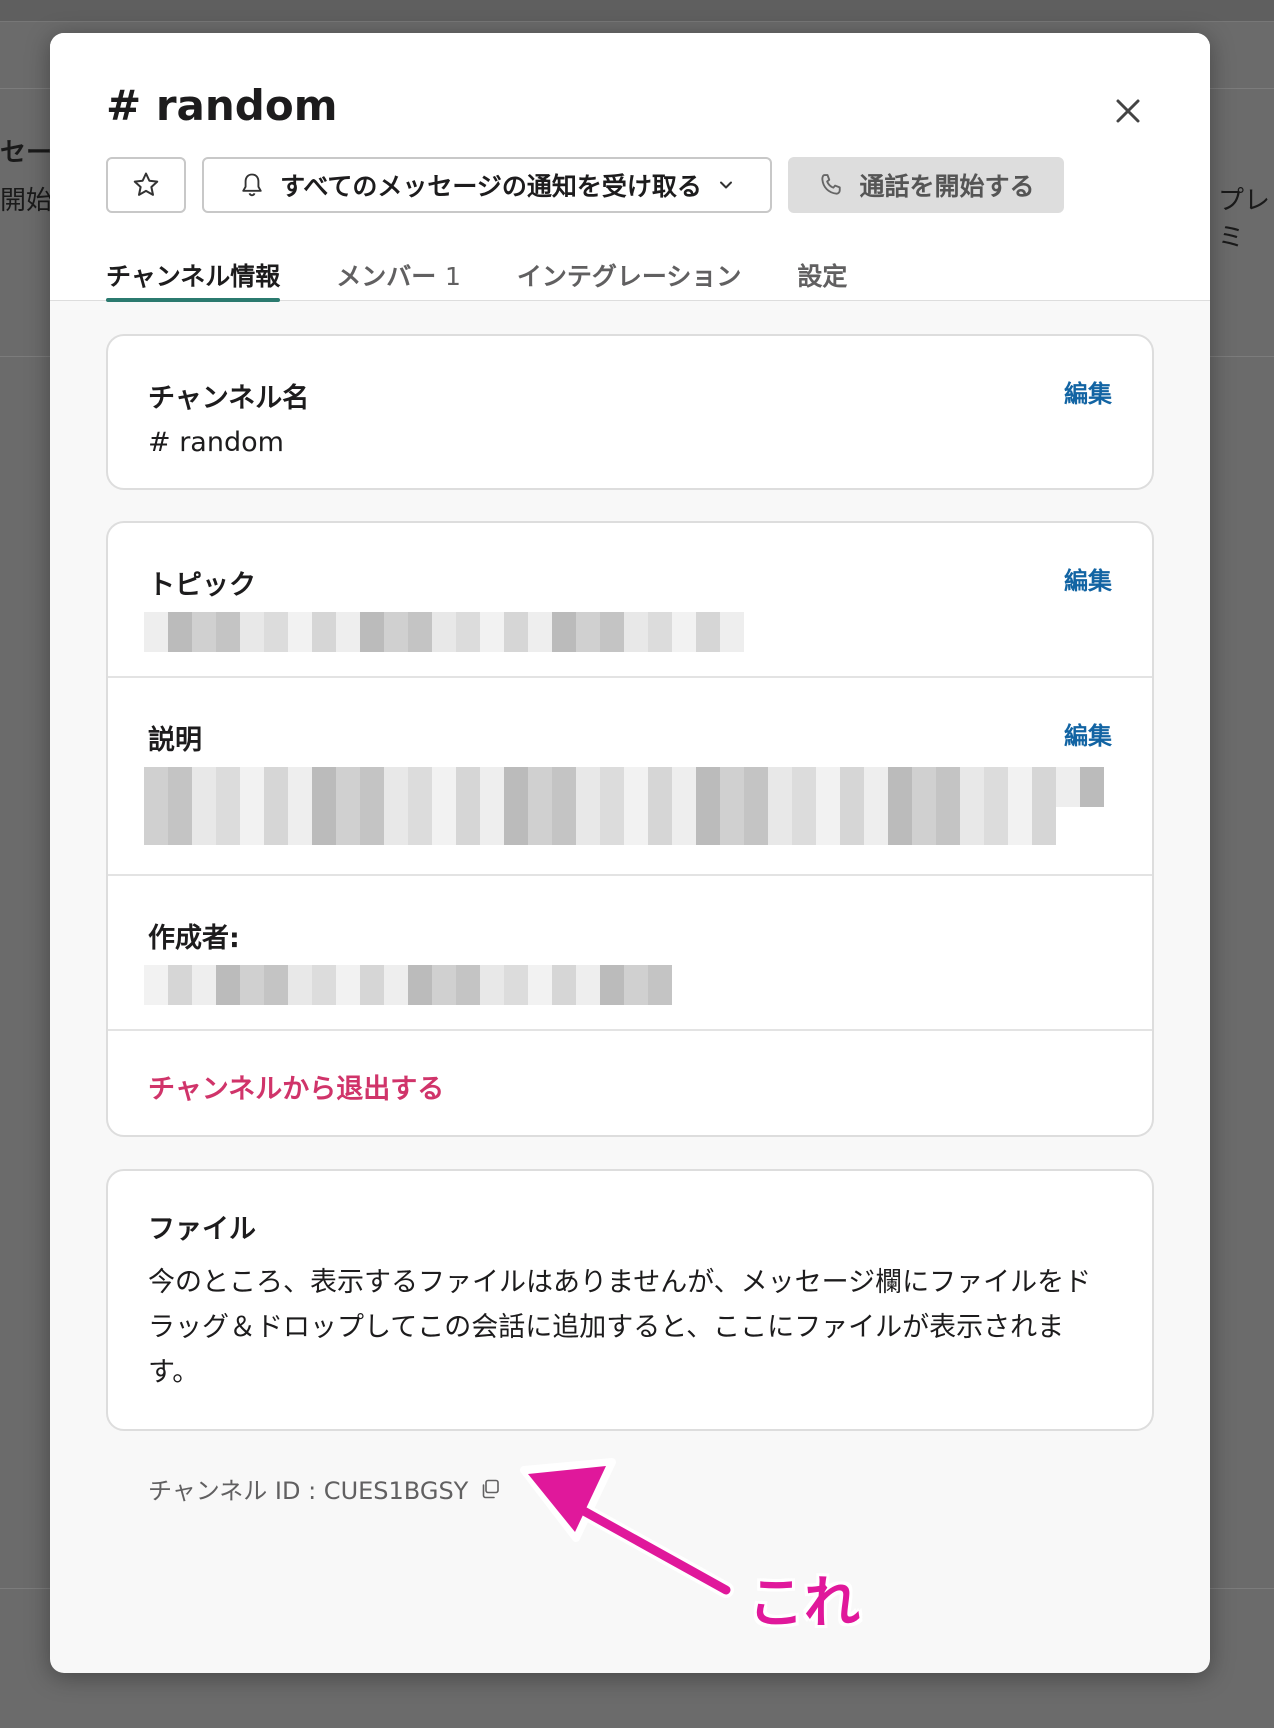 The height and width of the screenshot is (1728, 1274). I want to click on tab-members: メンバー 1, so click(398, 273).